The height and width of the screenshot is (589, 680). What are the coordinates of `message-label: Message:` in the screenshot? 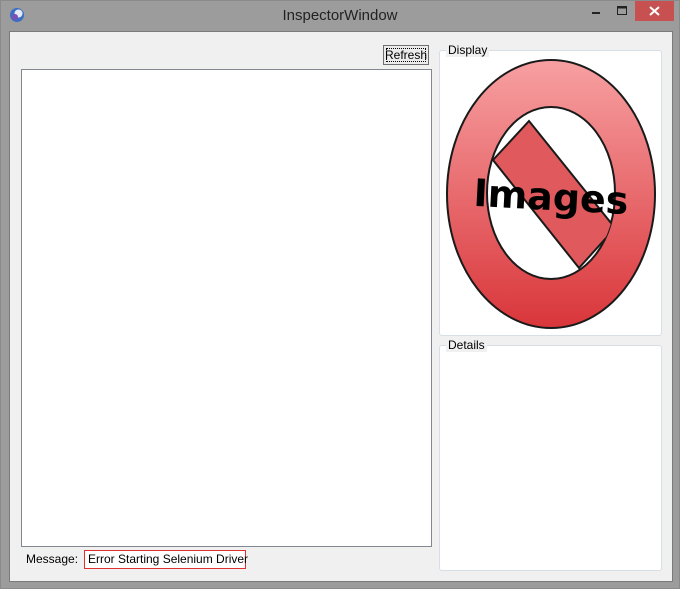 It's located at (52, 559).